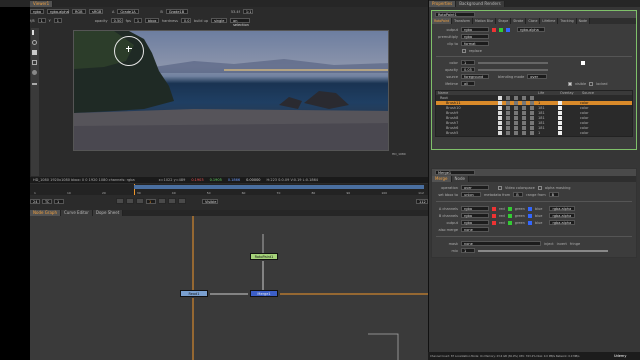 The height and width of the screenshot is (360, 640). Describe the element at coordinates (34, 62) in the screenshot. I see `clone-tool-icon` at that location.